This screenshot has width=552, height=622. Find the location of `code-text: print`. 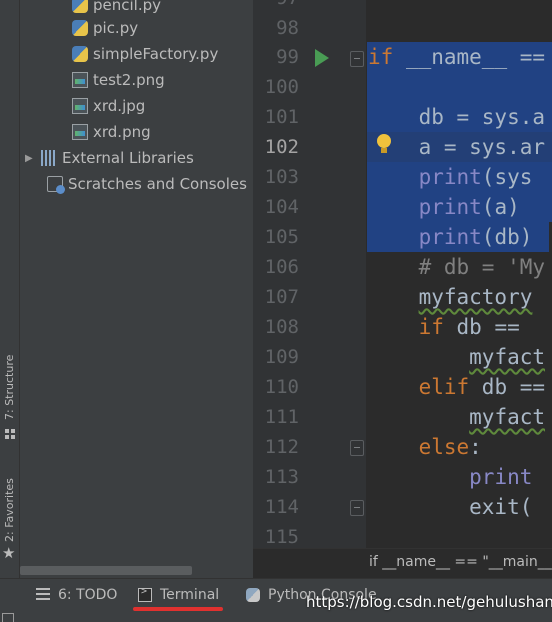

code-text: print is located at coordinates (501, 477).